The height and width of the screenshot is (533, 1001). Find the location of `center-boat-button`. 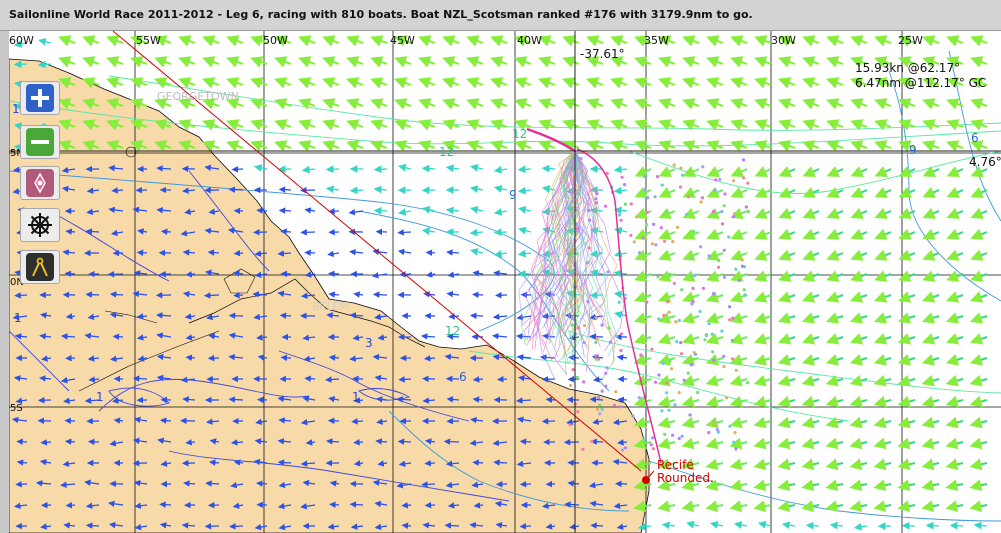

center-boat-button is located at coordinates (40, 183).